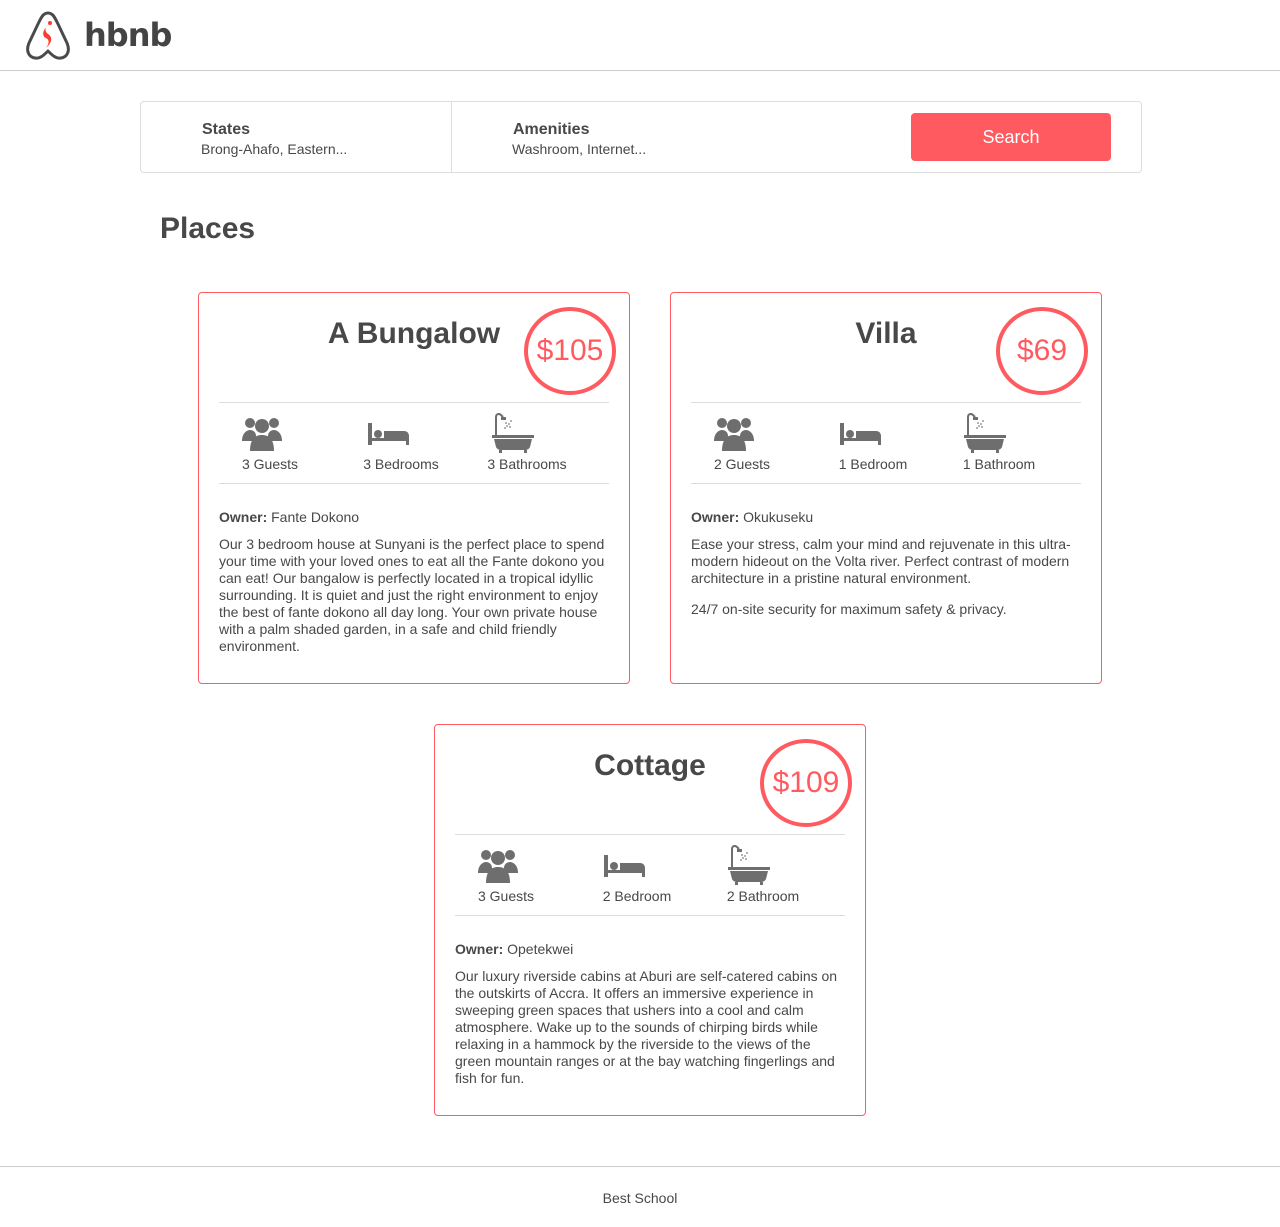  Describe the element at coordinates (1011, 137) in the screenshot. I see `search-button: Search` at that location.